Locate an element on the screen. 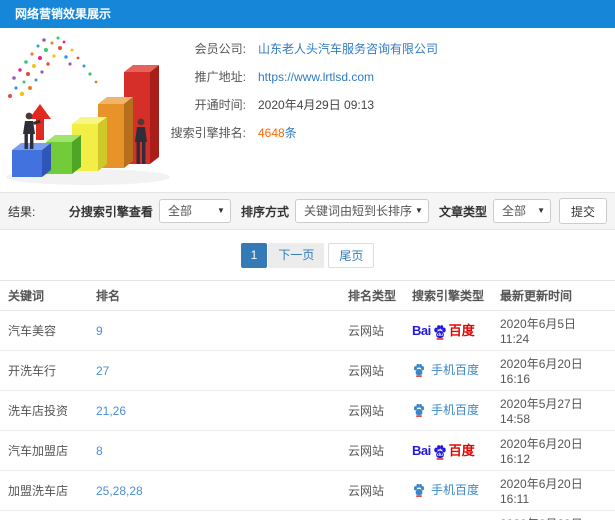 This screenshot has width=615, height=520. promotion-url-row: 推广地址: https://www.lrtlsd.com is located at coordinates (294, 76).